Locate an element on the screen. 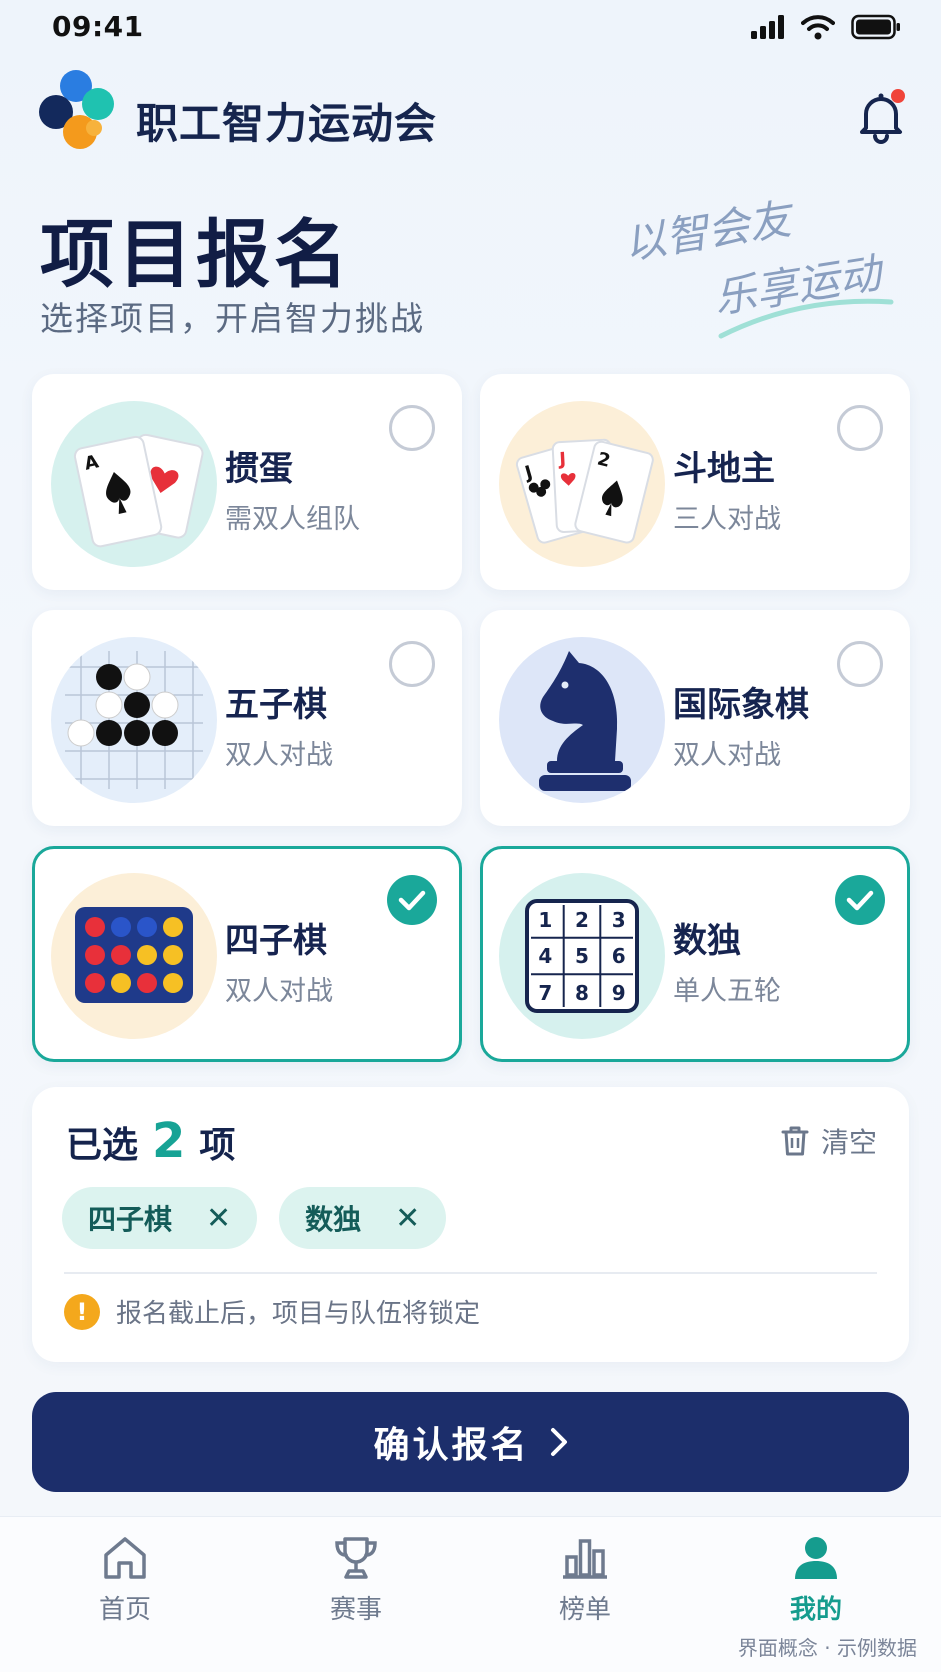 The height and width of the screenshot is (1672, 941). chess-knight-icon is located at coordinates (585, 721).